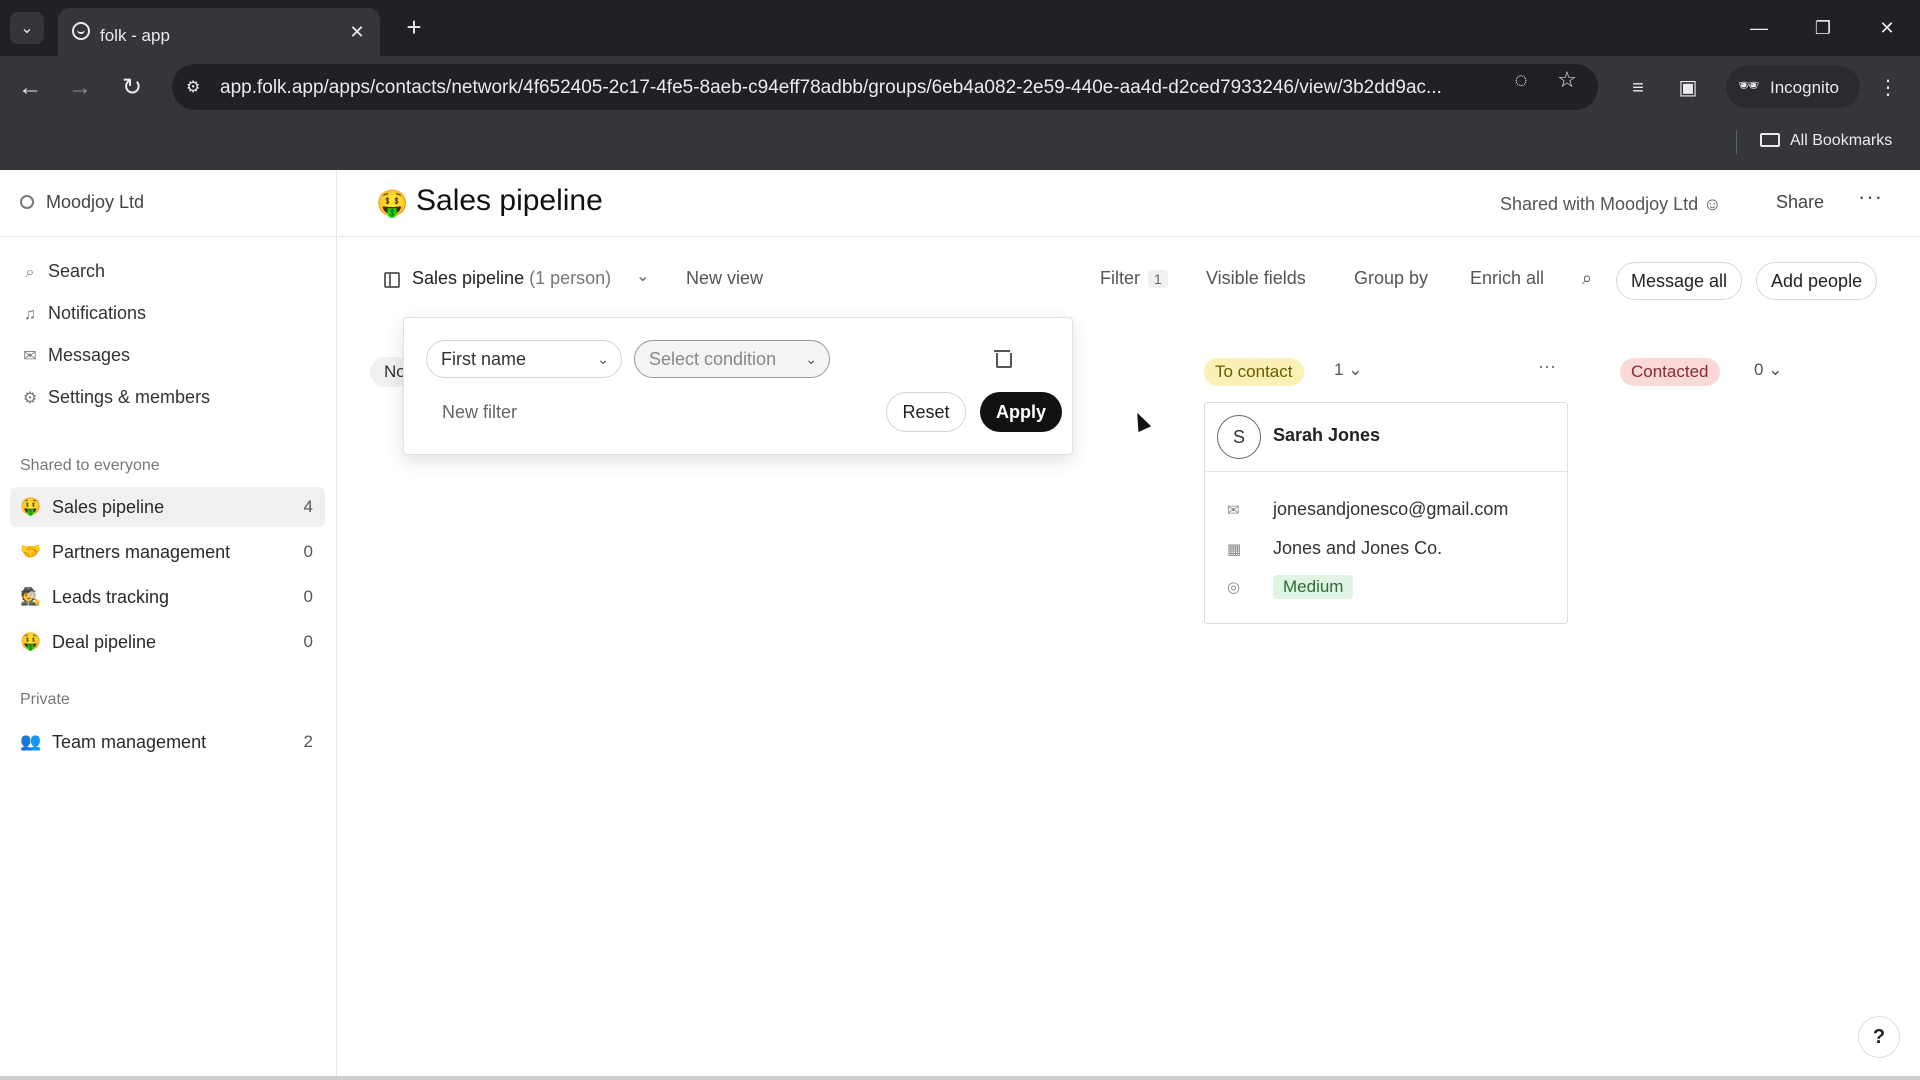 This screenshot has width=1920, height=1080. What do you see at coordinates (1817, 281) in the screenshot?
I see `add-people-button: Add people` at bounding box center [1817, 281].